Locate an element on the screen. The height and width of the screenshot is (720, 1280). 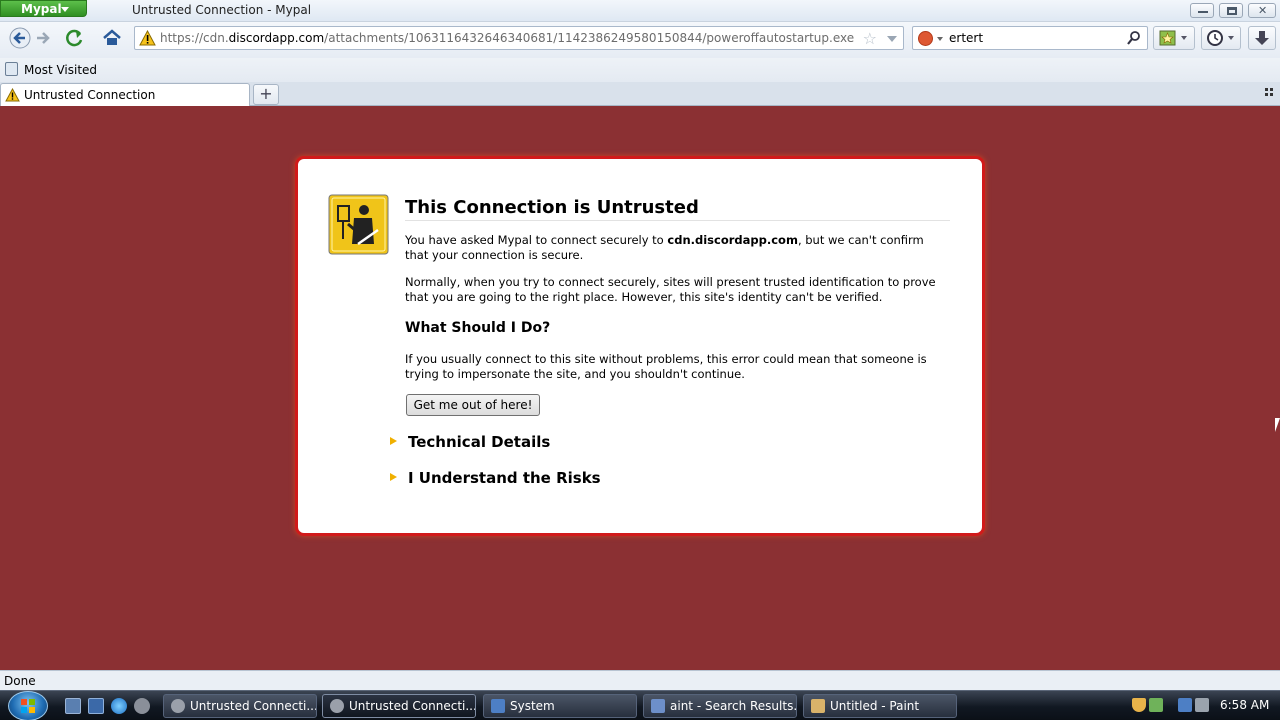
history-button is located at coordinates (1221, 38).